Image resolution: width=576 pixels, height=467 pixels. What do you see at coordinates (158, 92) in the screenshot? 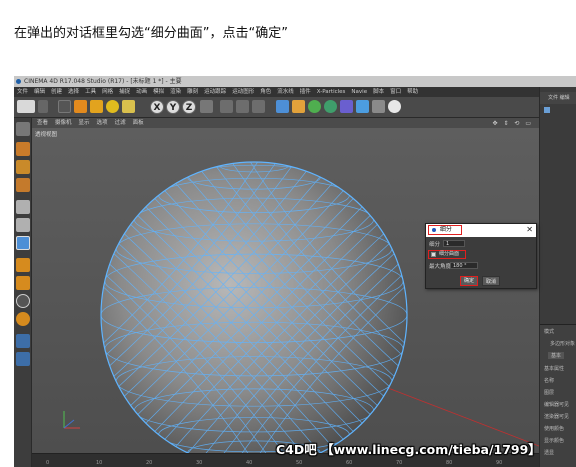
I see `menu-item: 模拟` at bounding box center [158, 92].